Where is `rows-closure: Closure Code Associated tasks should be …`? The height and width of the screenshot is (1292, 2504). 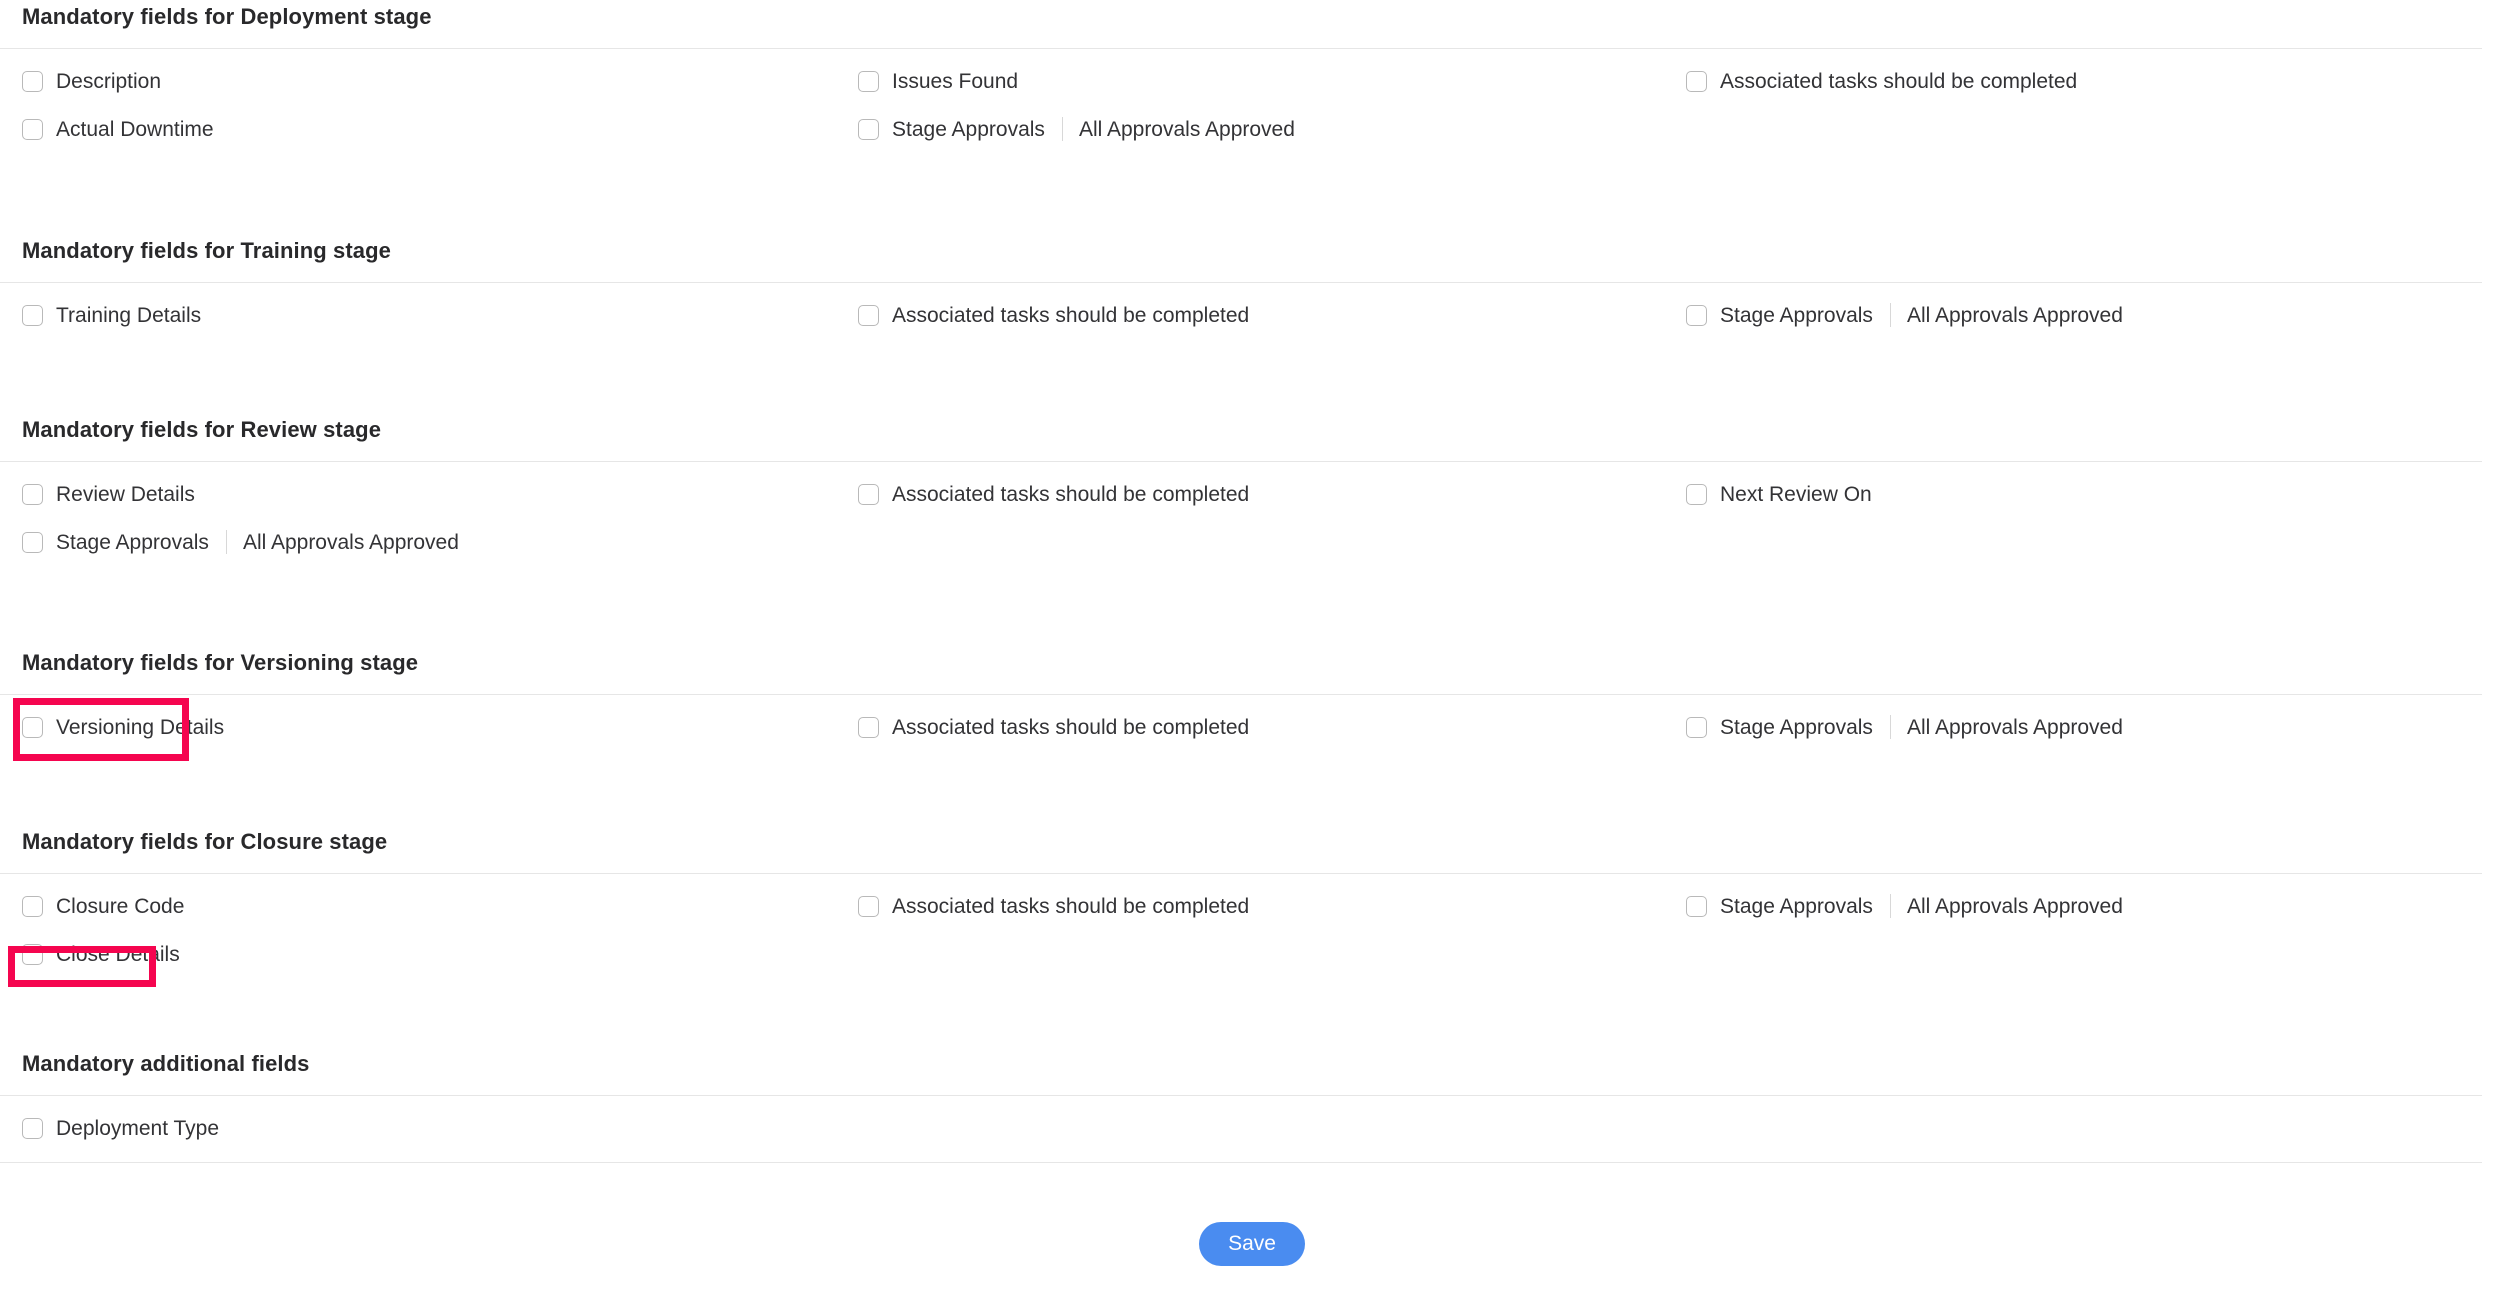 rows-closure: Closure Code Associated tasks should be … is located at coordinates (1252, 931).